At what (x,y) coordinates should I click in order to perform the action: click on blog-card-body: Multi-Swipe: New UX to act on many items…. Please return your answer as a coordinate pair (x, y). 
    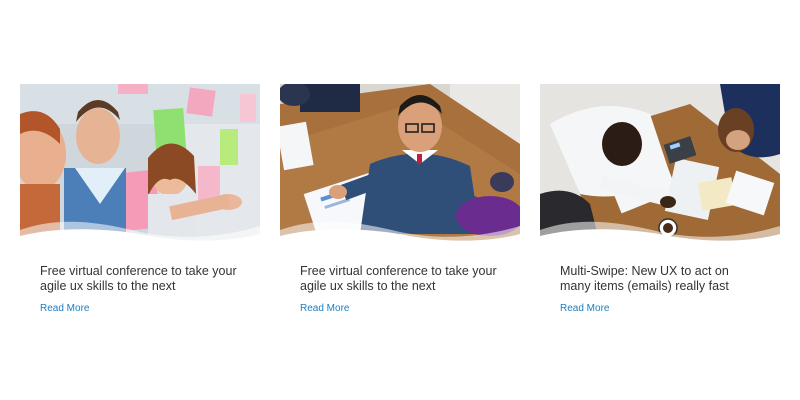
    Looking at the image, I should click on (660, 280).